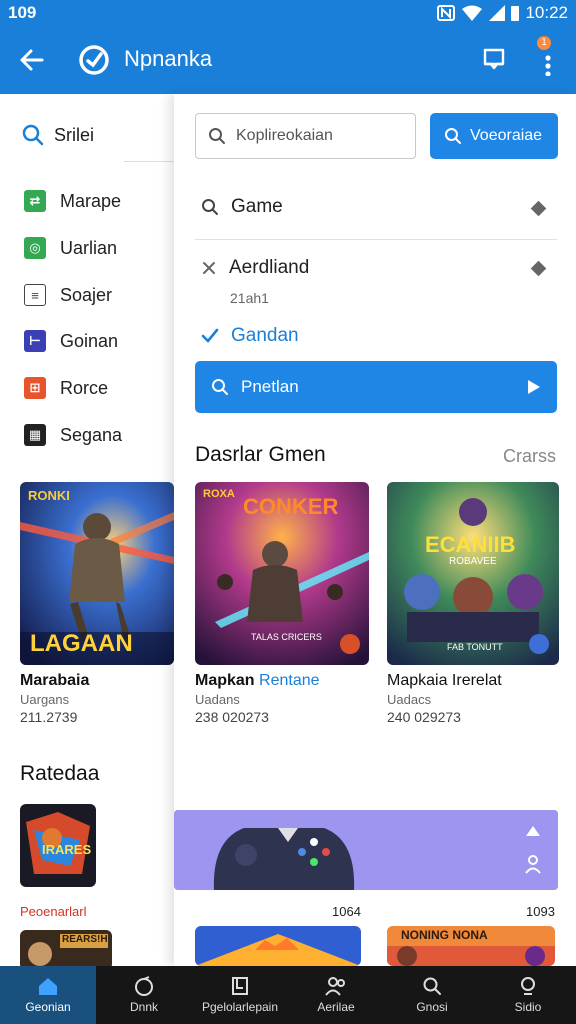  I want to click on layout-icon: ▦, so click(35, 435).